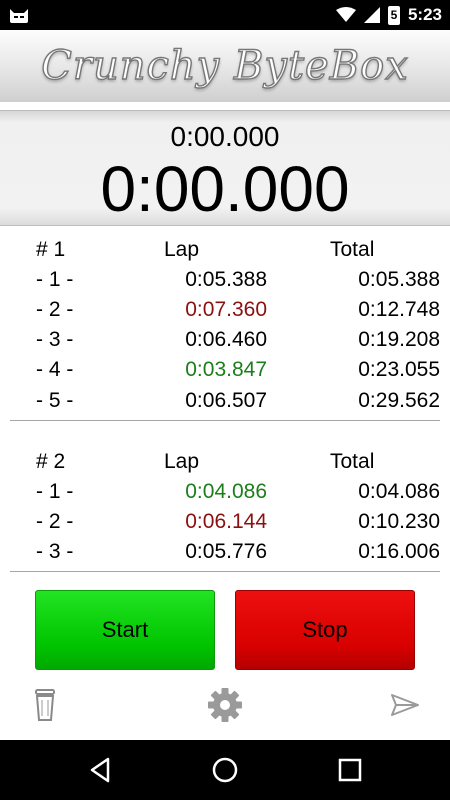 This screenshot has height=800, width=450. Describe the element at coordinates (424, 14) in the screenshot. I see `status-time: 5:23` at that location.